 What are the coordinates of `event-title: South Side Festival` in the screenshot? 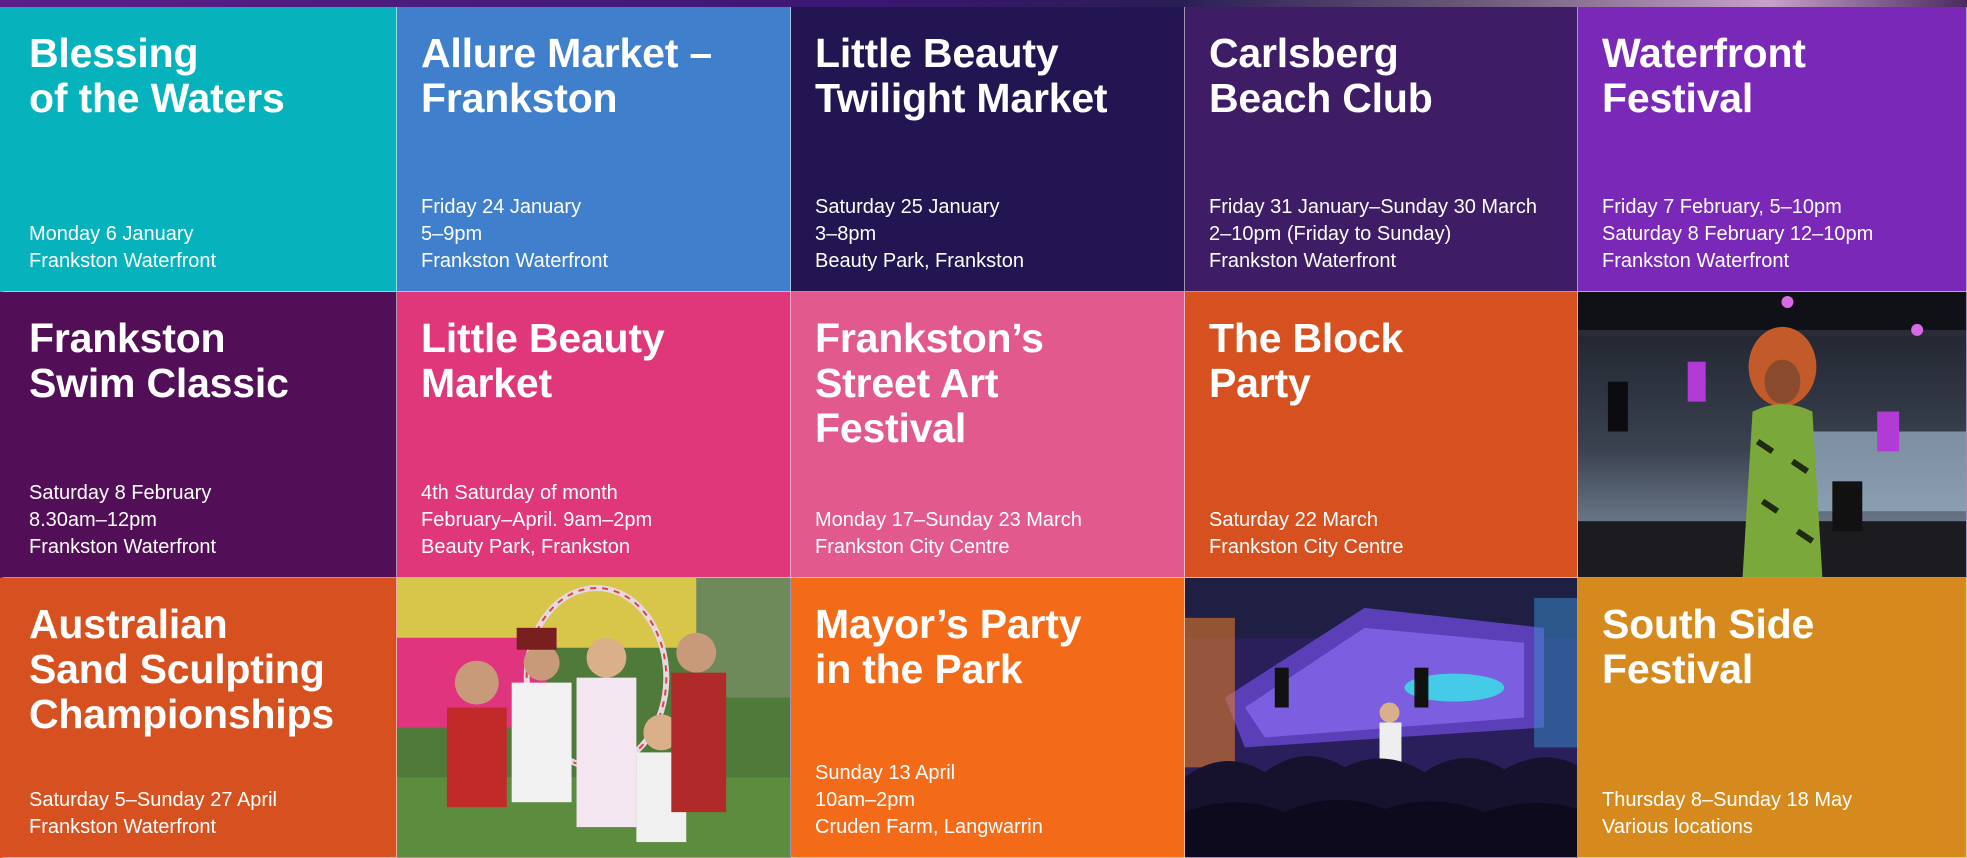 It's located at (1708, 646).